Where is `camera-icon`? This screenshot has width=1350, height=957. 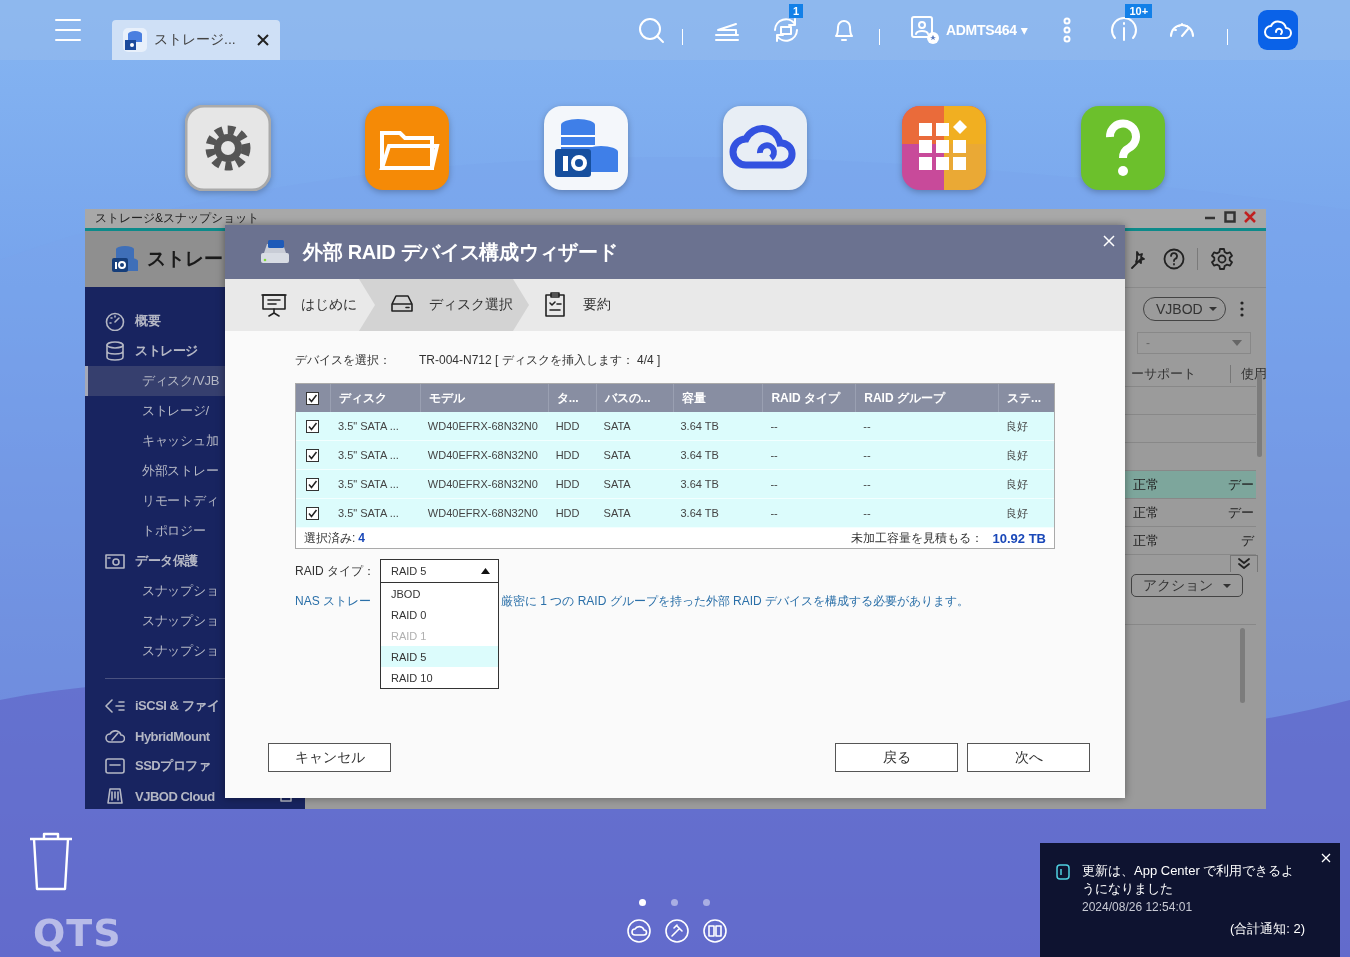
camera-icon is located at coordinates (115, 561).